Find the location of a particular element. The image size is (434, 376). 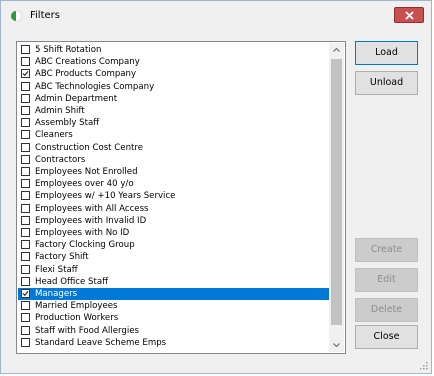

list-item-label: ABC Technologies Company is located at coordinates (95, 86).